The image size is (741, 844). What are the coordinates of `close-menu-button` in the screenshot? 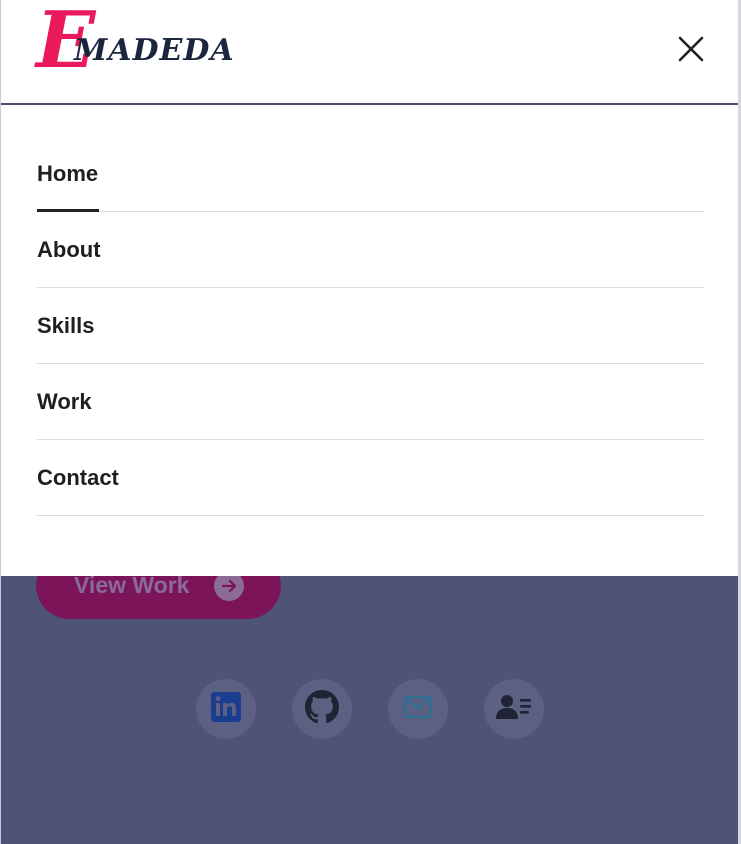 It's located at (691, 51).